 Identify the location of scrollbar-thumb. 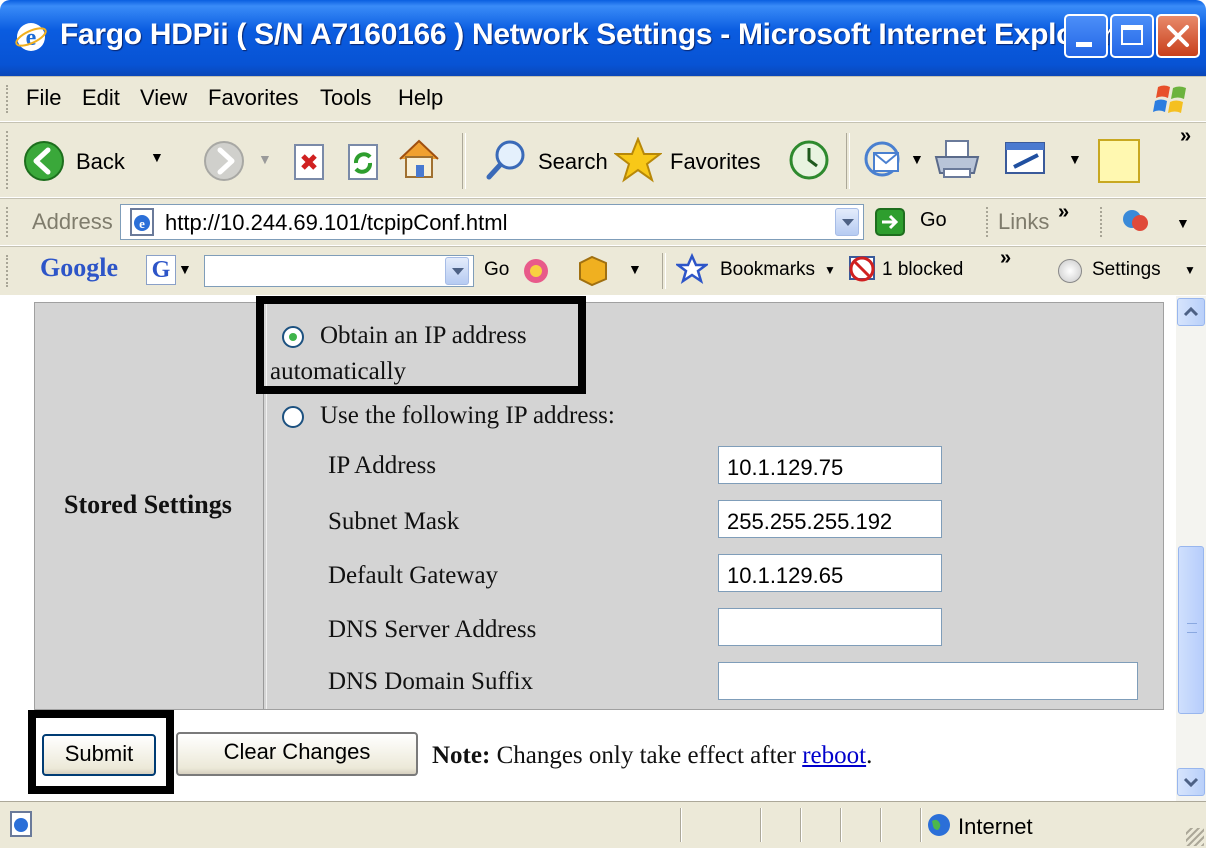
(1191, 630).